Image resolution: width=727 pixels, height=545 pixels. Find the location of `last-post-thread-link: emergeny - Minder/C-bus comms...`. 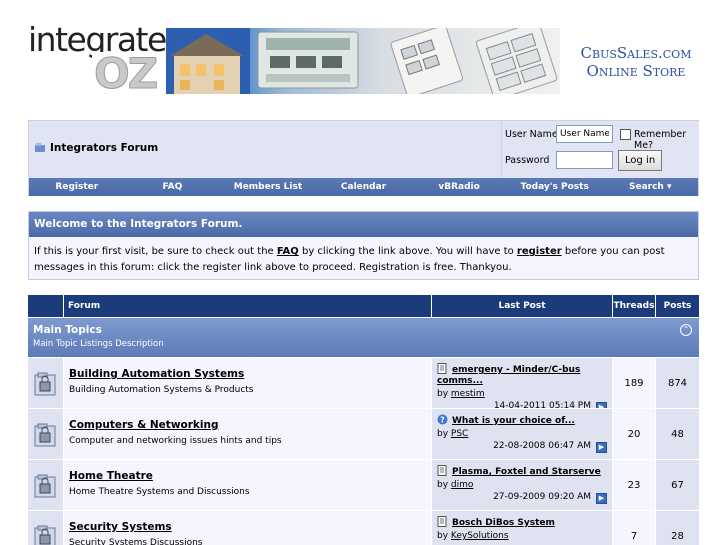

last-post-thread-link: emergeny - Minder/C-bus comms... is located at coordinates (508, 375).